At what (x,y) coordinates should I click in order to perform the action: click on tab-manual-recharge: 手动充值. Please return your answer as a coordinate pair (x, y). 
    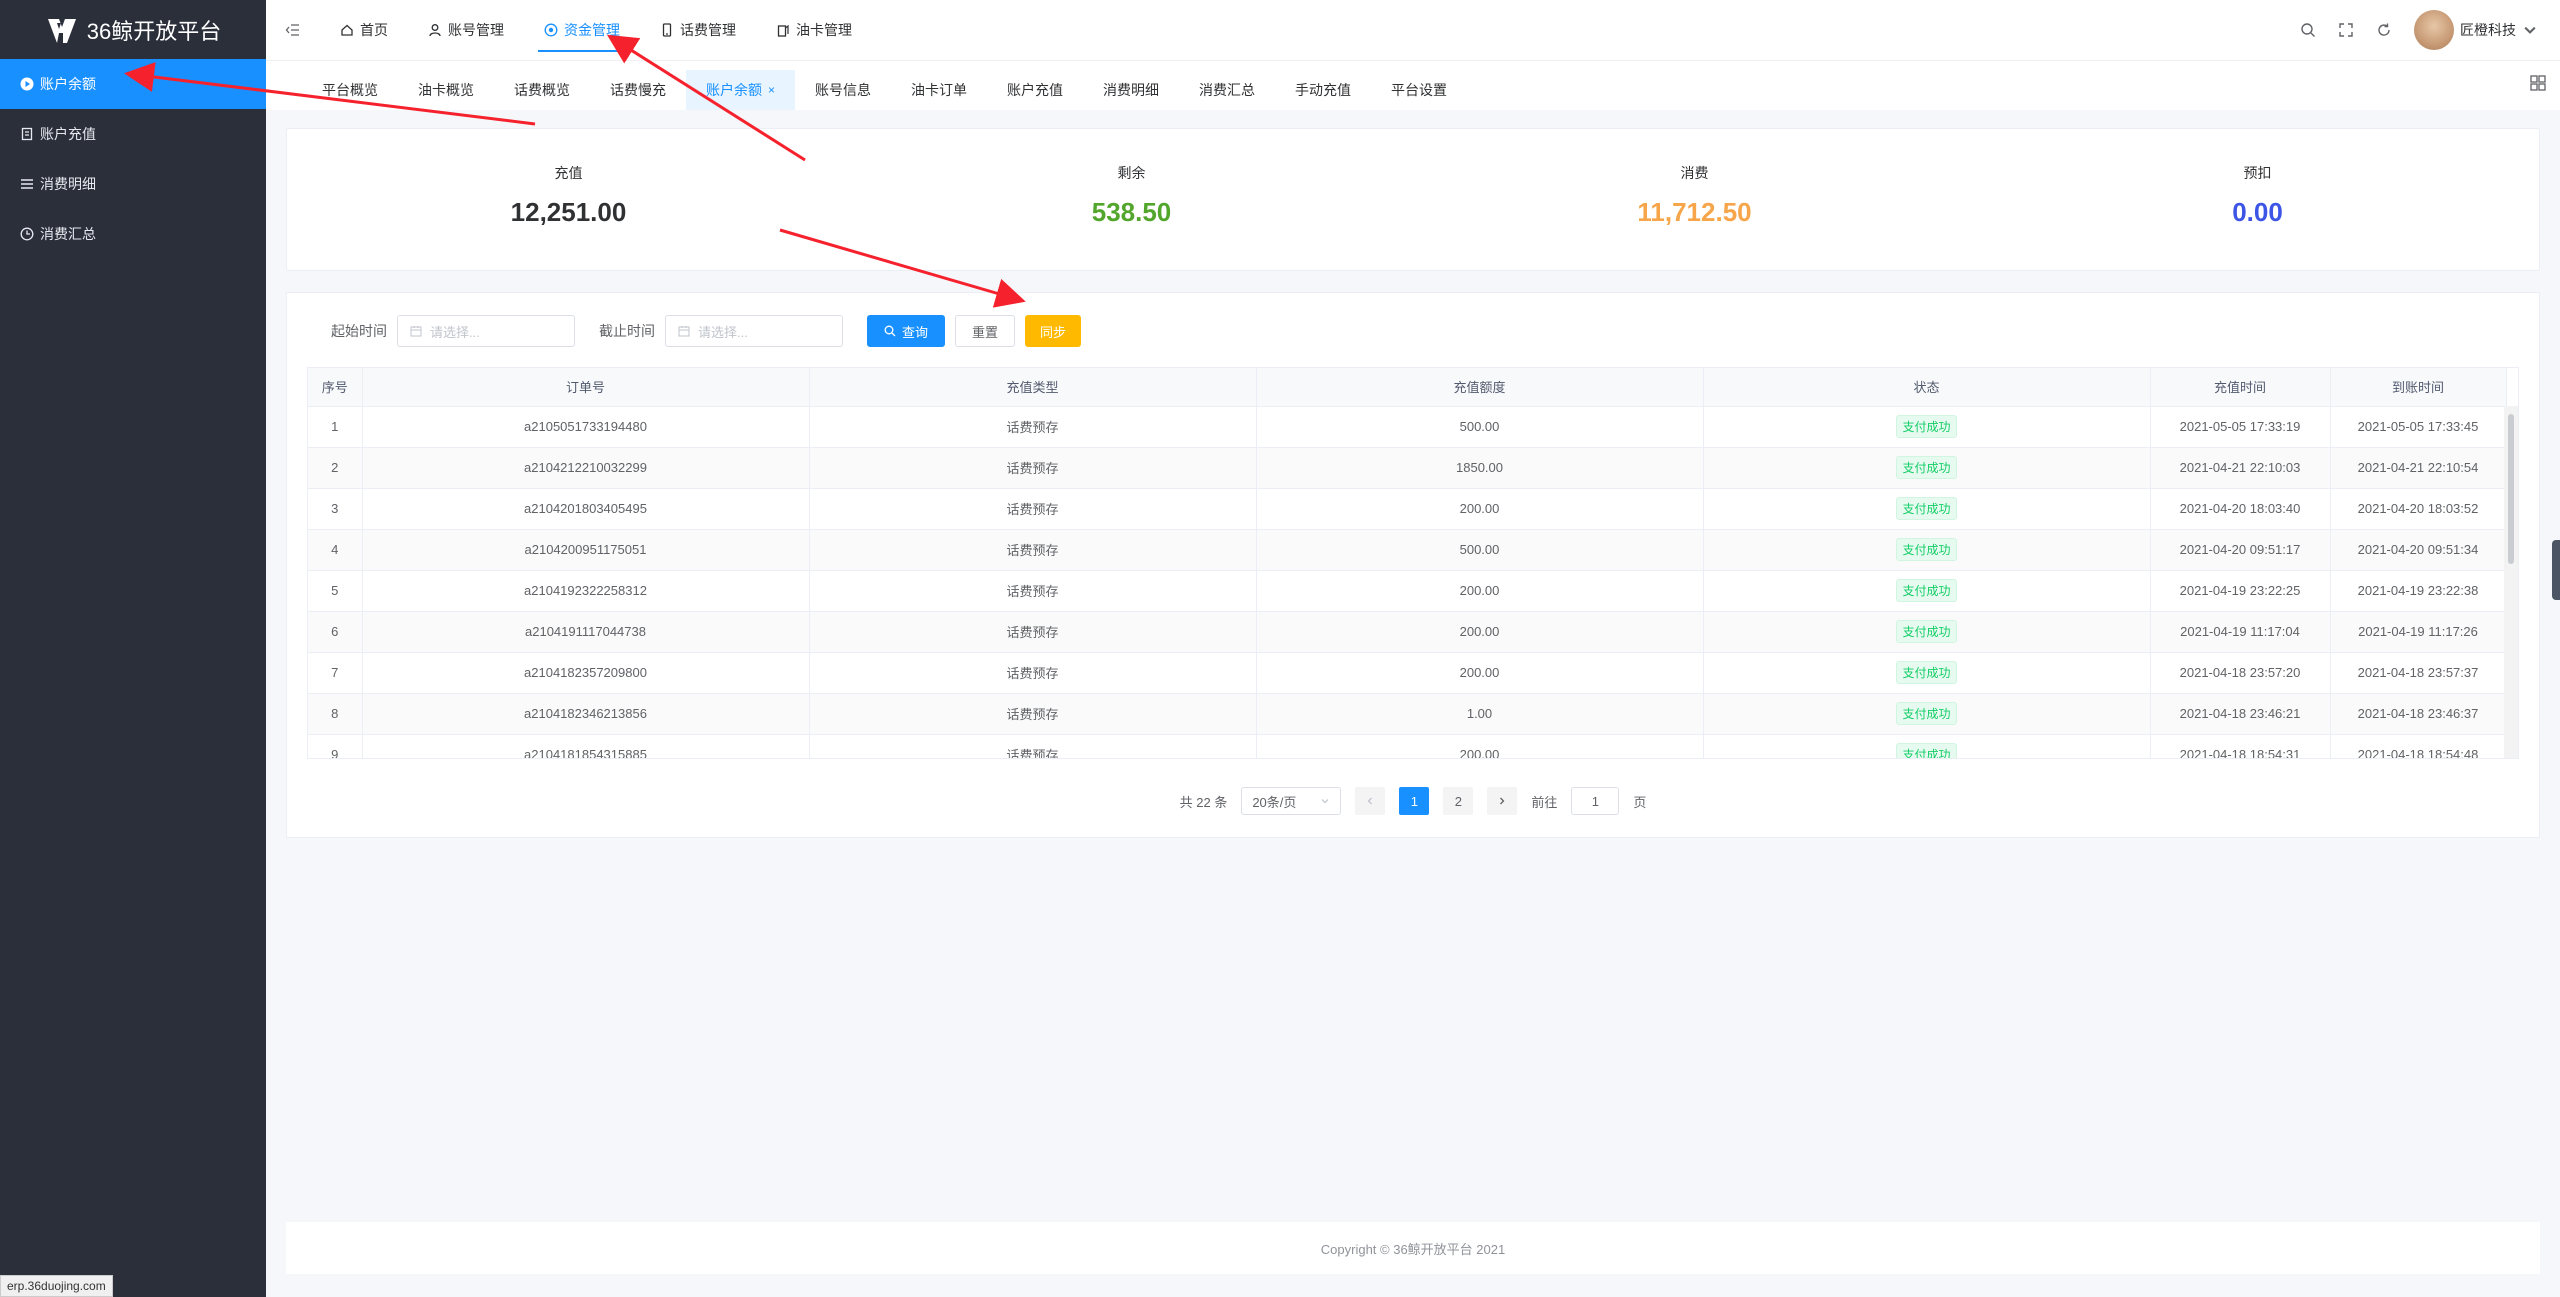
    Looking at the image, I should click on (1323, 90).